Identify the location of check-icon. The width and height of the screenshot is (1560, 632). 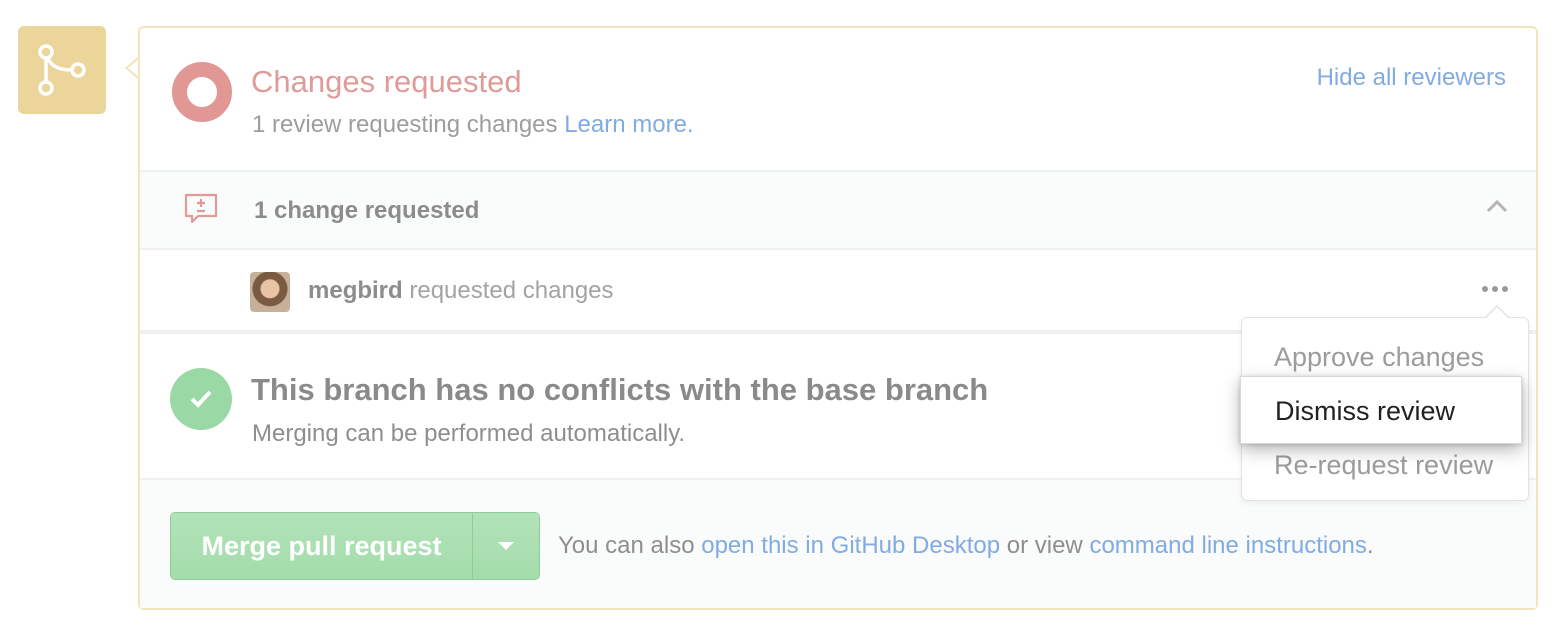
(201, 399).